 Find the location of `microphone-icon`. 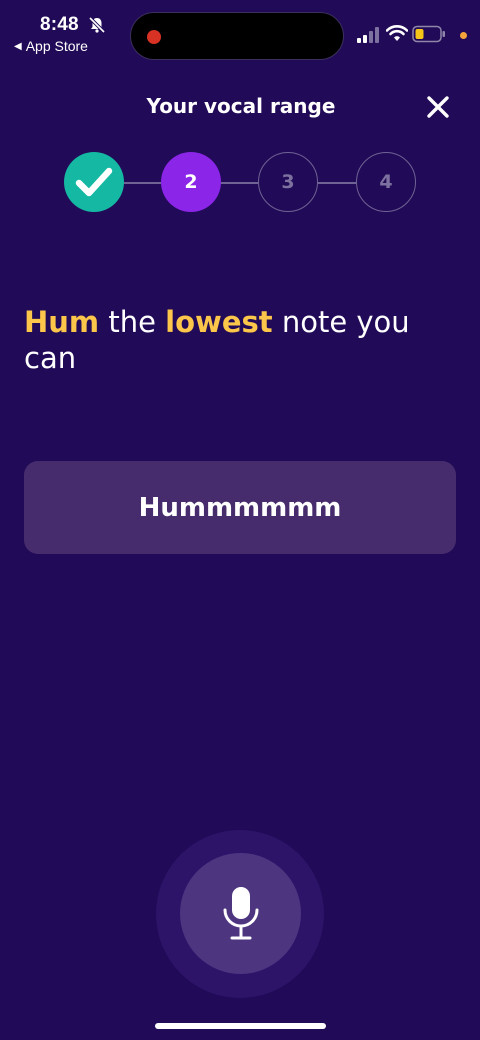

microphone-icon is located at coordinates (240, 912).